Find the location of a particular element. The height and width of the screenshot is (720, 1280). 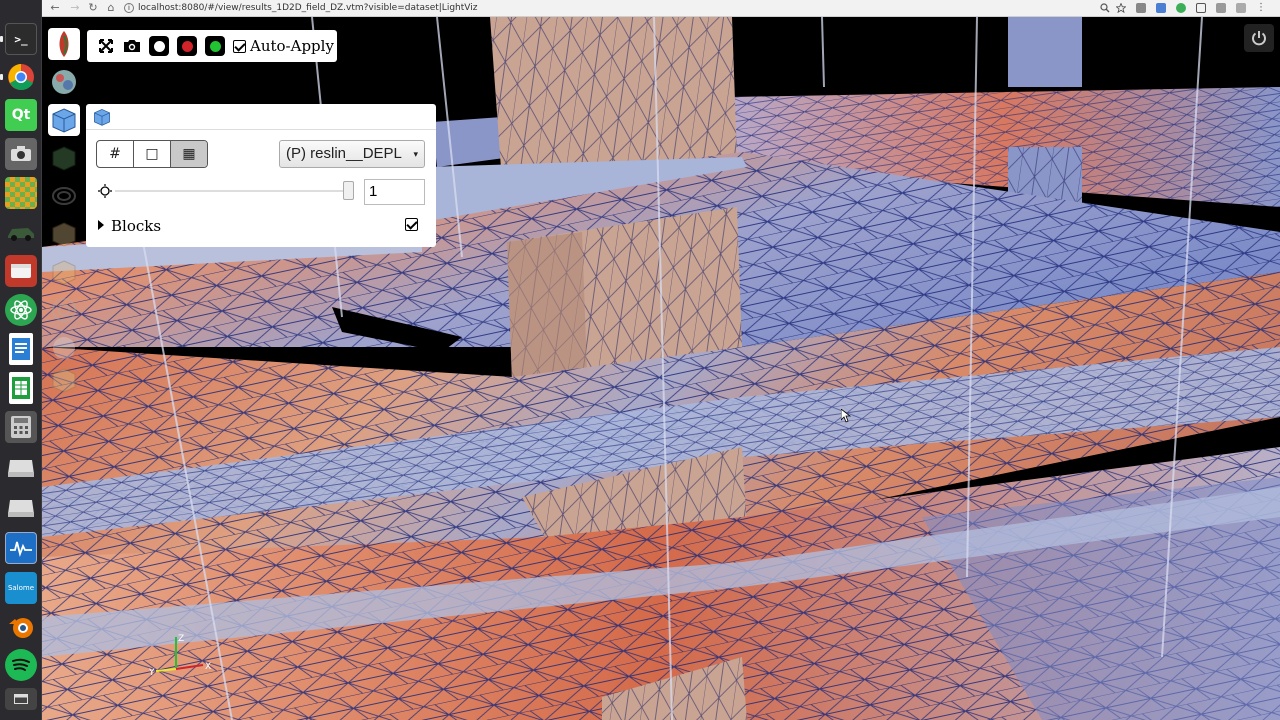

files-icon is located at coordinates (21, 271).